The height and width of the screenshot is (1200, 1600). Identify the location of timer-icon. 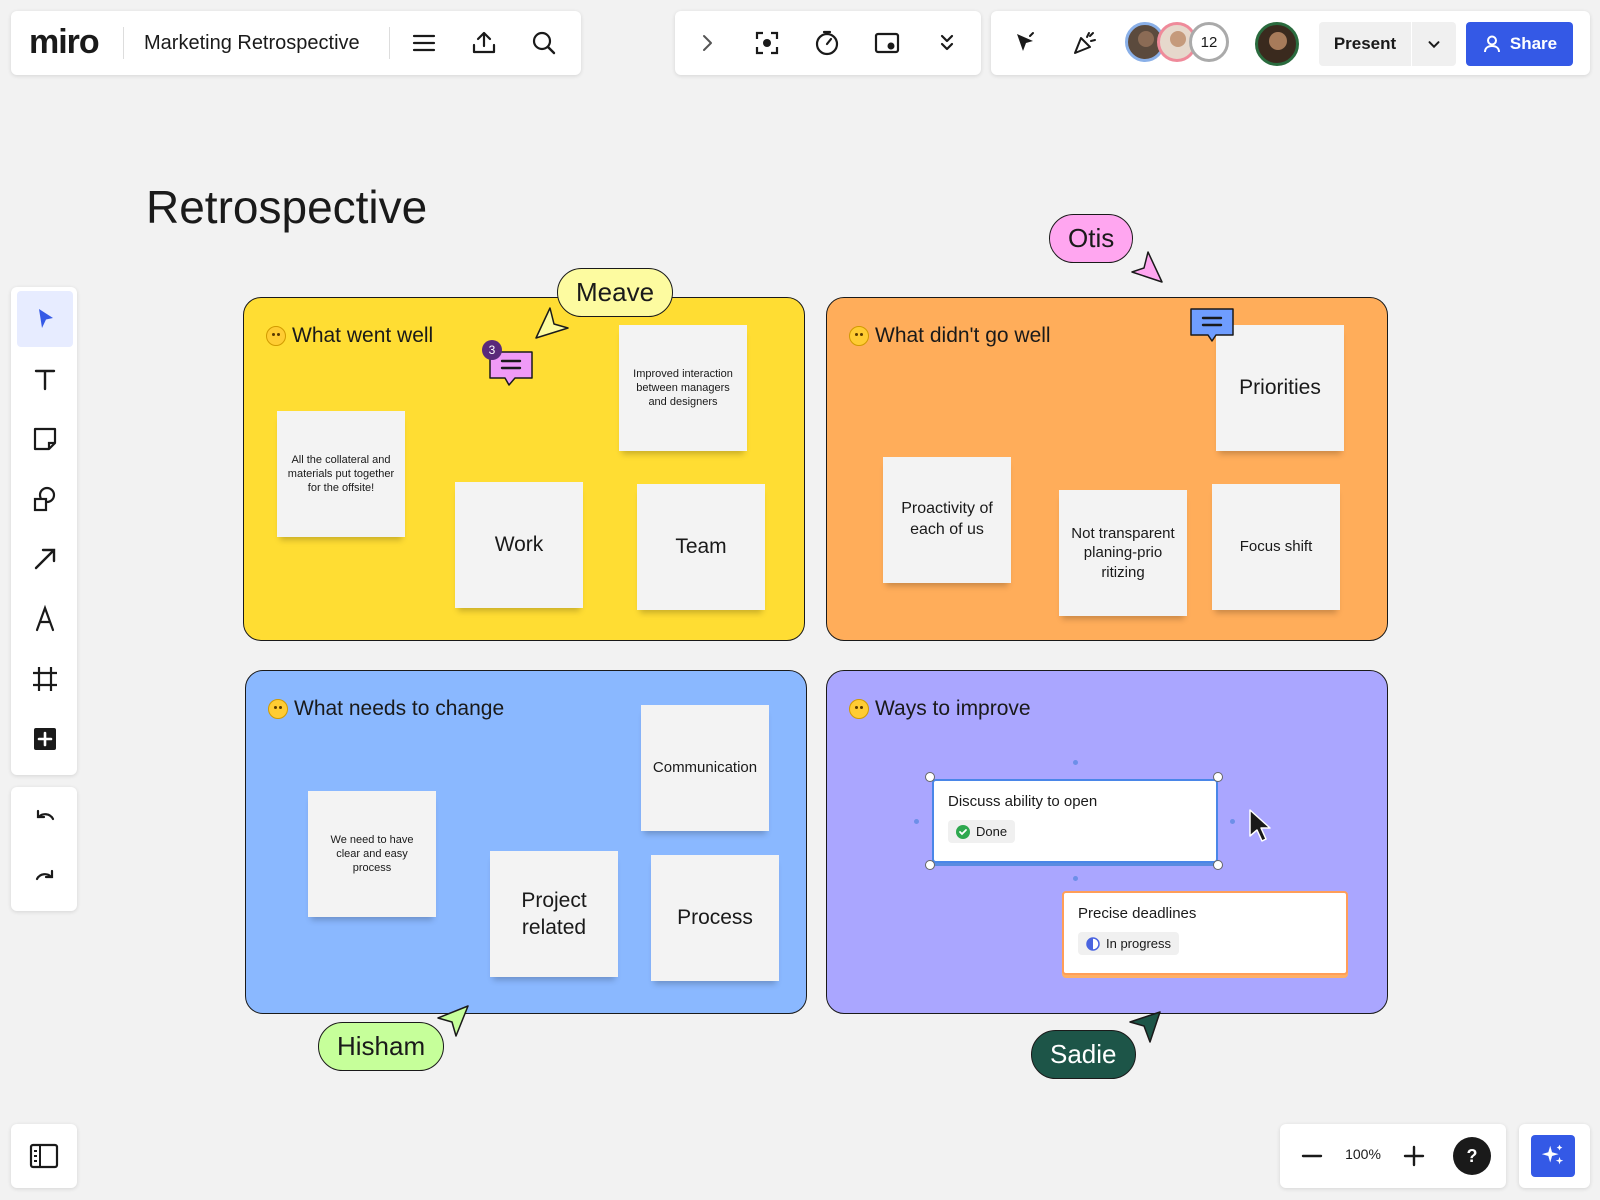
(827, 43).